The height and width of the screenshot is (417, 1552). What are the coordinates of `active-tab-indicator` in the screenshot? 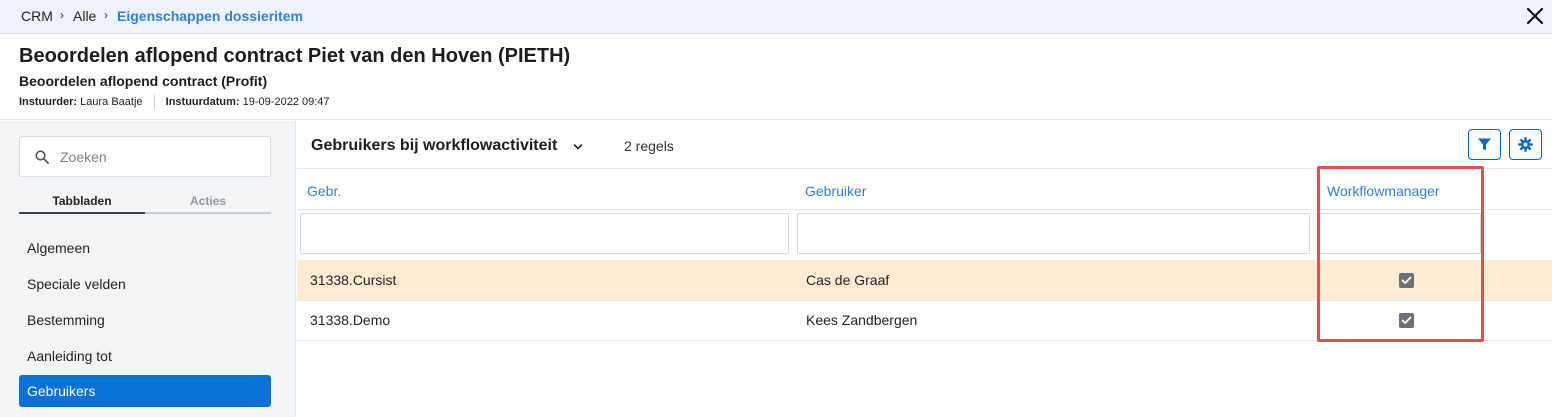 It's located at (82, 213).